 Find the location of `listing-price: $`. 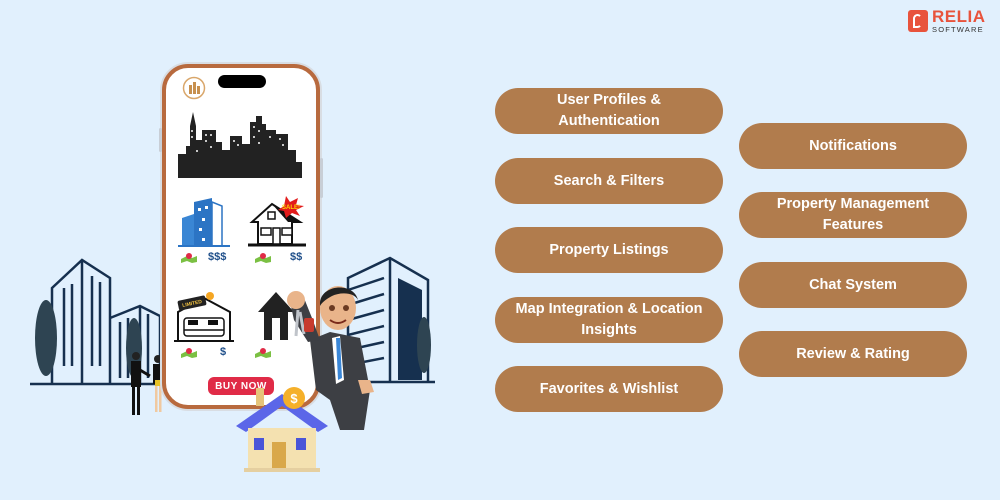

listing-price: $ is located at coordinates (223, 352).